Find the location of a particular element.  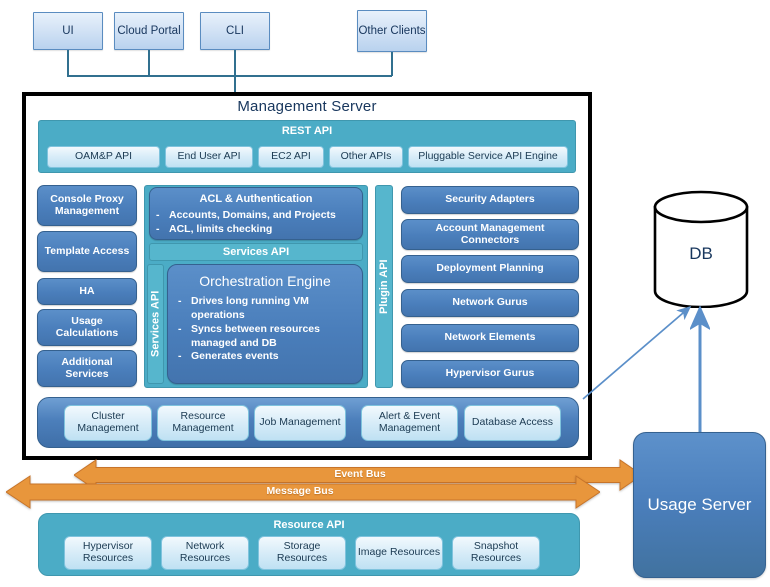

service-box-usage-calculations: Usage Calculations is located at coordinates (87, 327).